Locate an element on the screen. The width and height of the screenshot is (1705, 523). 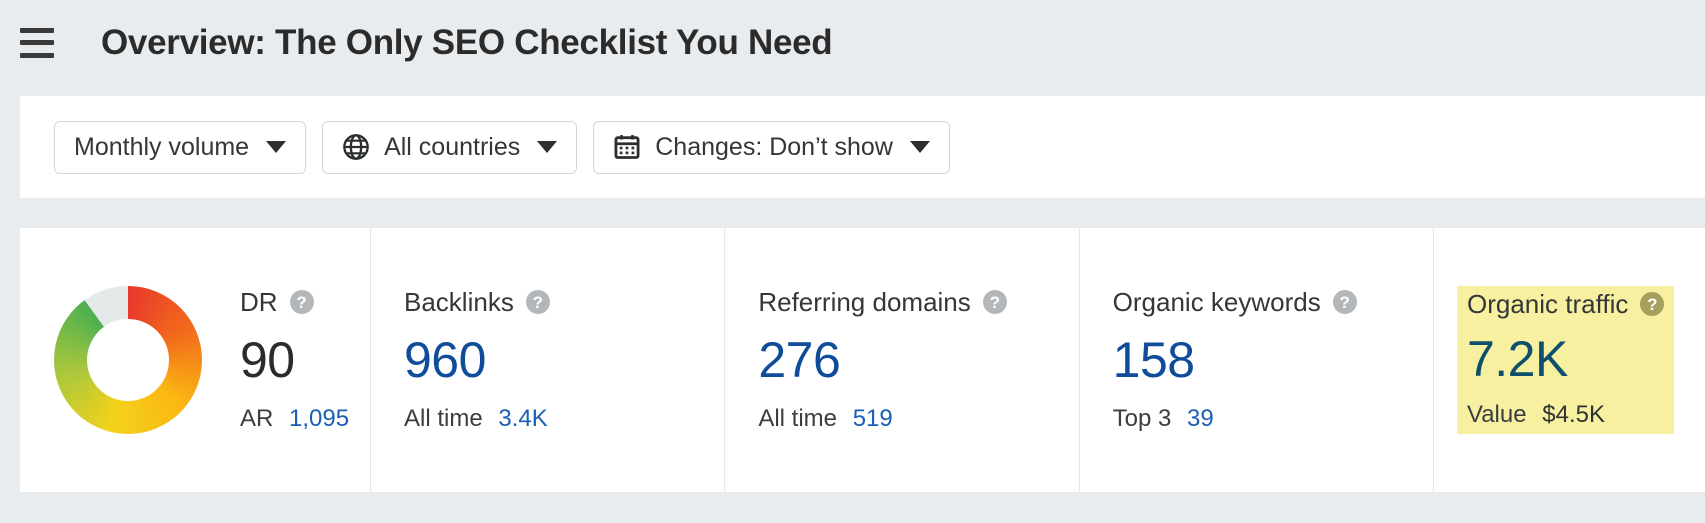
filter-all-countries-label: All countries is located at coordinates (452, 146).